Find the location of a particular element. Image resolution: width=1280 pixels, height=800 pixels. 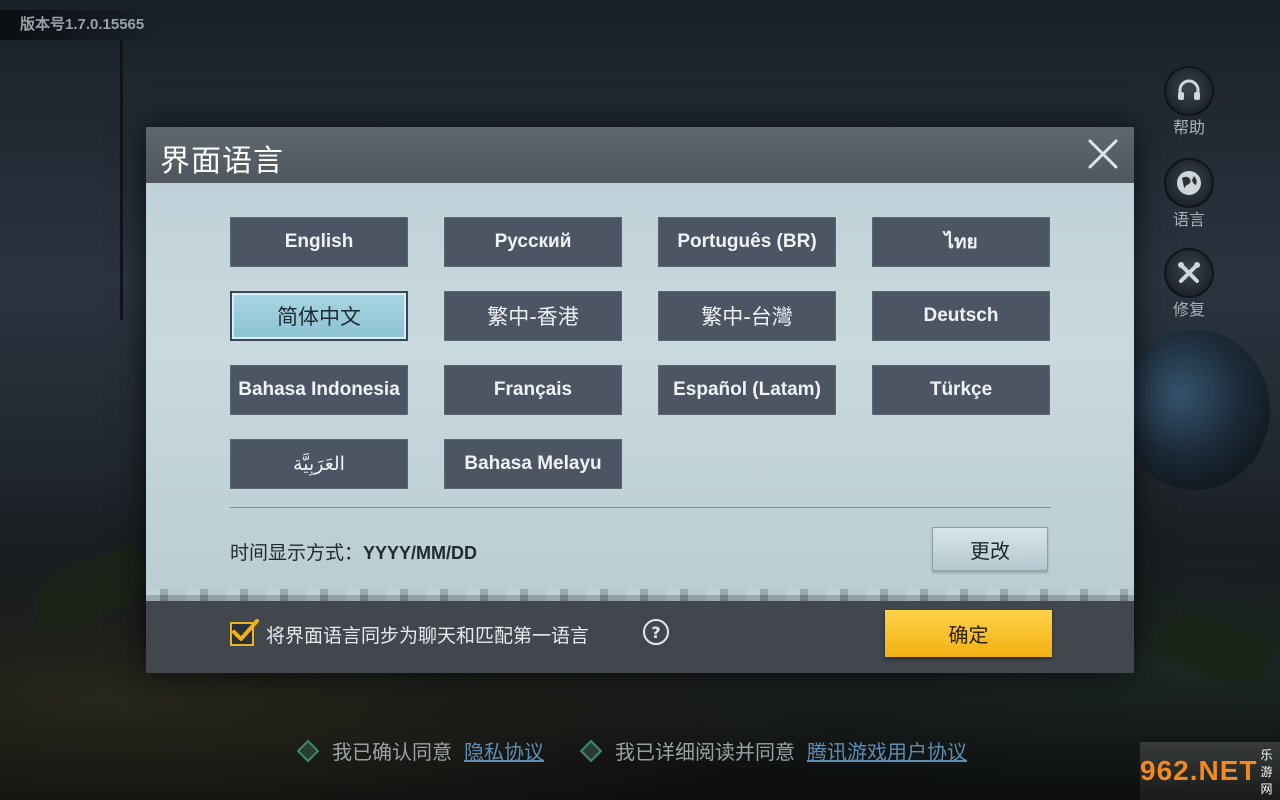

checkmark-icon is located at coordinates (245, 630).